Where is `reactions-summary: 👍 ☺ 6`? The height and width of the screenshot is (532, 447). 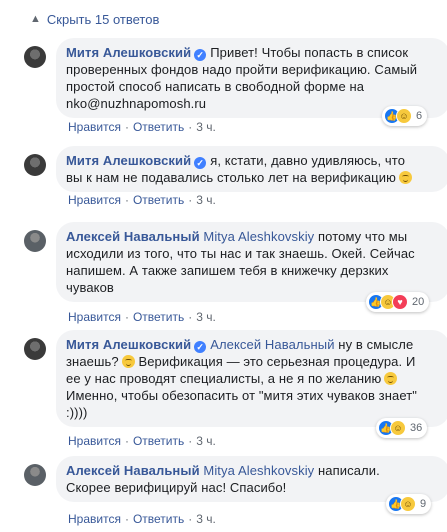 reactions-summary: 👍 ☺ 6 is located at coordinates (405, 116).